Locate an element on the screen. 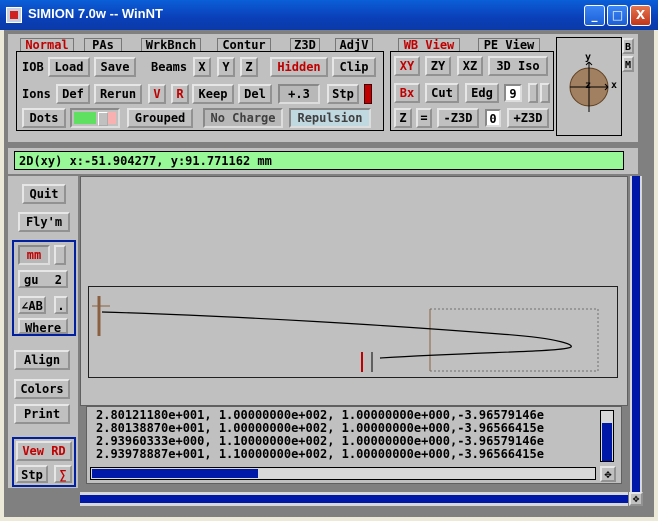 This screenshot has height=521, width=658. maximize-button: □ is located at coordinates (617, 15).